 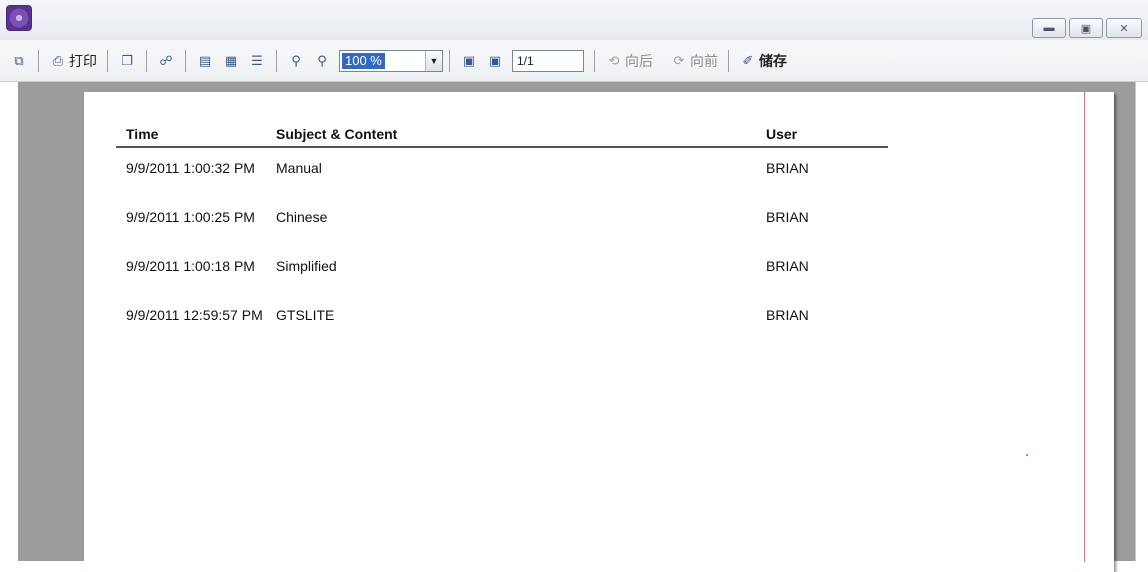 I want to click on back-label: 向后, so click(x=639, y=60).